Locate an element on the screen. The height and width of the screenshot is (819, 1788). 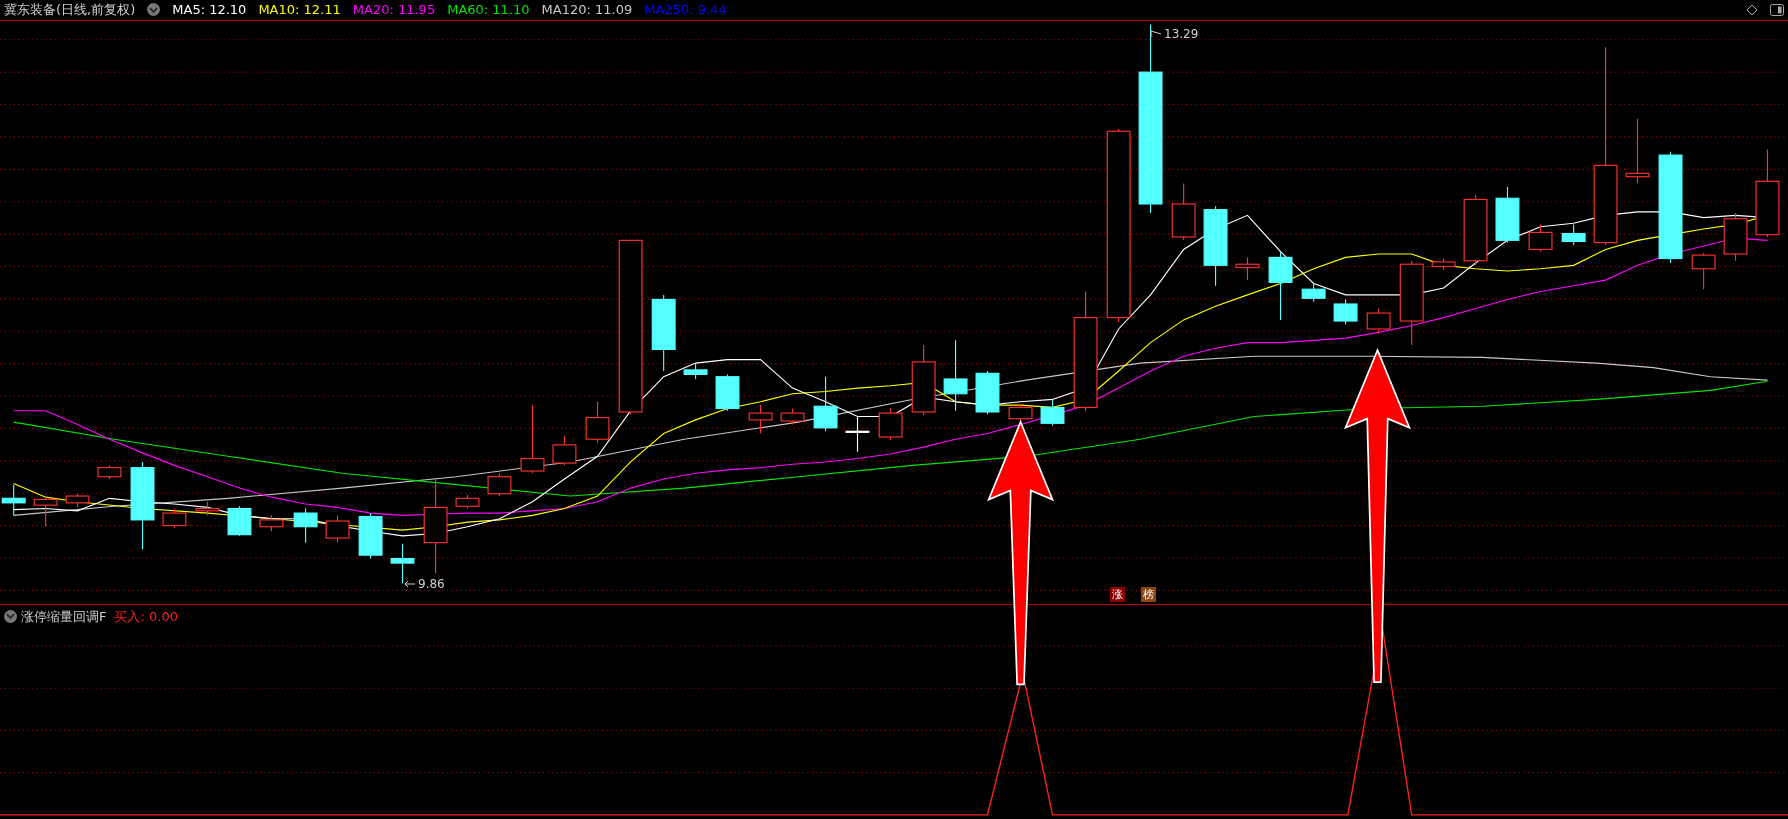
indicator-readout: 买入: 0.00 is located at coordinates (146, 616).